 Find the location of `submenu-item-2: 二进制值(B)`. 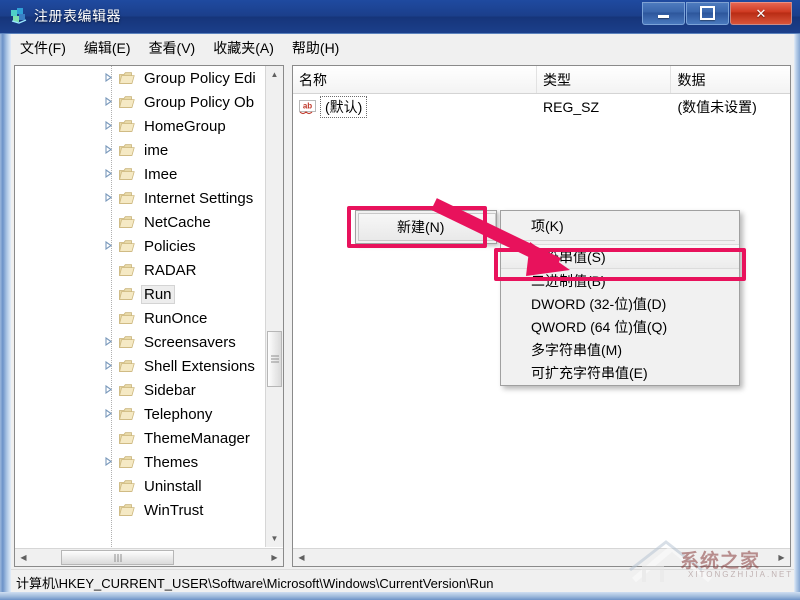

submenu-item-2: 二进制值(B) is located at coordinates (620, 280).